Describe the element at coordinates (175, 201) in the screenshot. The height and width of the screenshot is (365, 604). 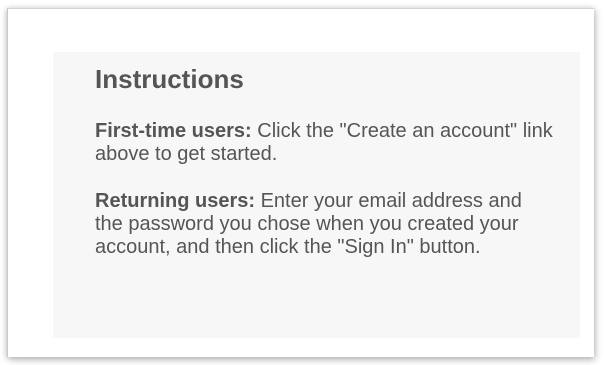
I see `returning-users-label: Returning users:` at that location.